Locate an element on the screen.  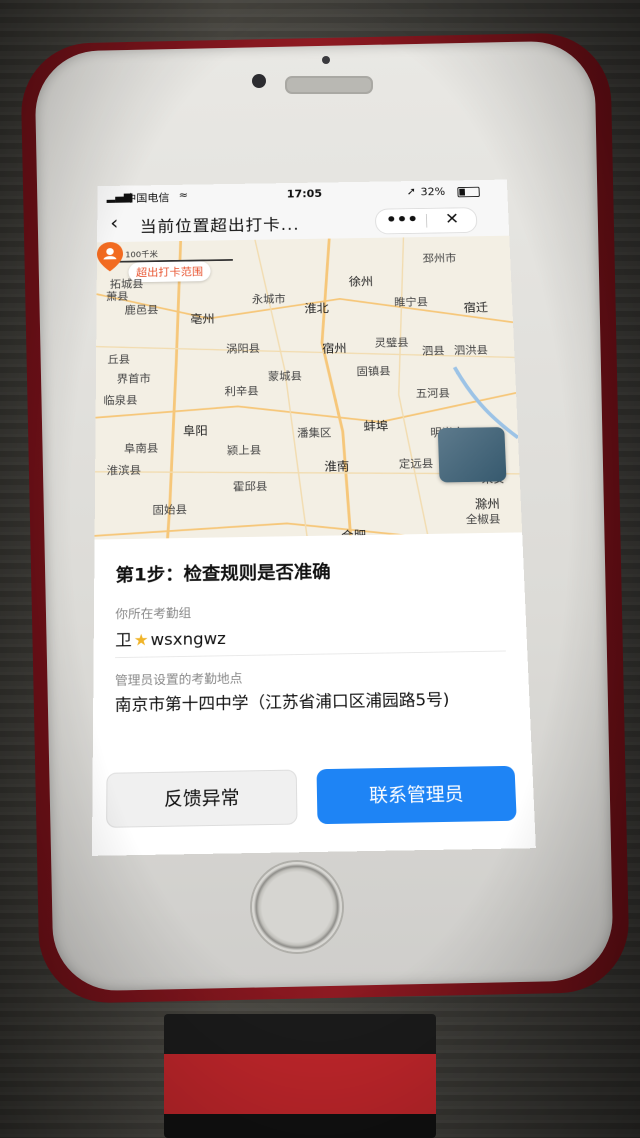
feedback-button: 反馈异常 is located at coordinates (202, 798).